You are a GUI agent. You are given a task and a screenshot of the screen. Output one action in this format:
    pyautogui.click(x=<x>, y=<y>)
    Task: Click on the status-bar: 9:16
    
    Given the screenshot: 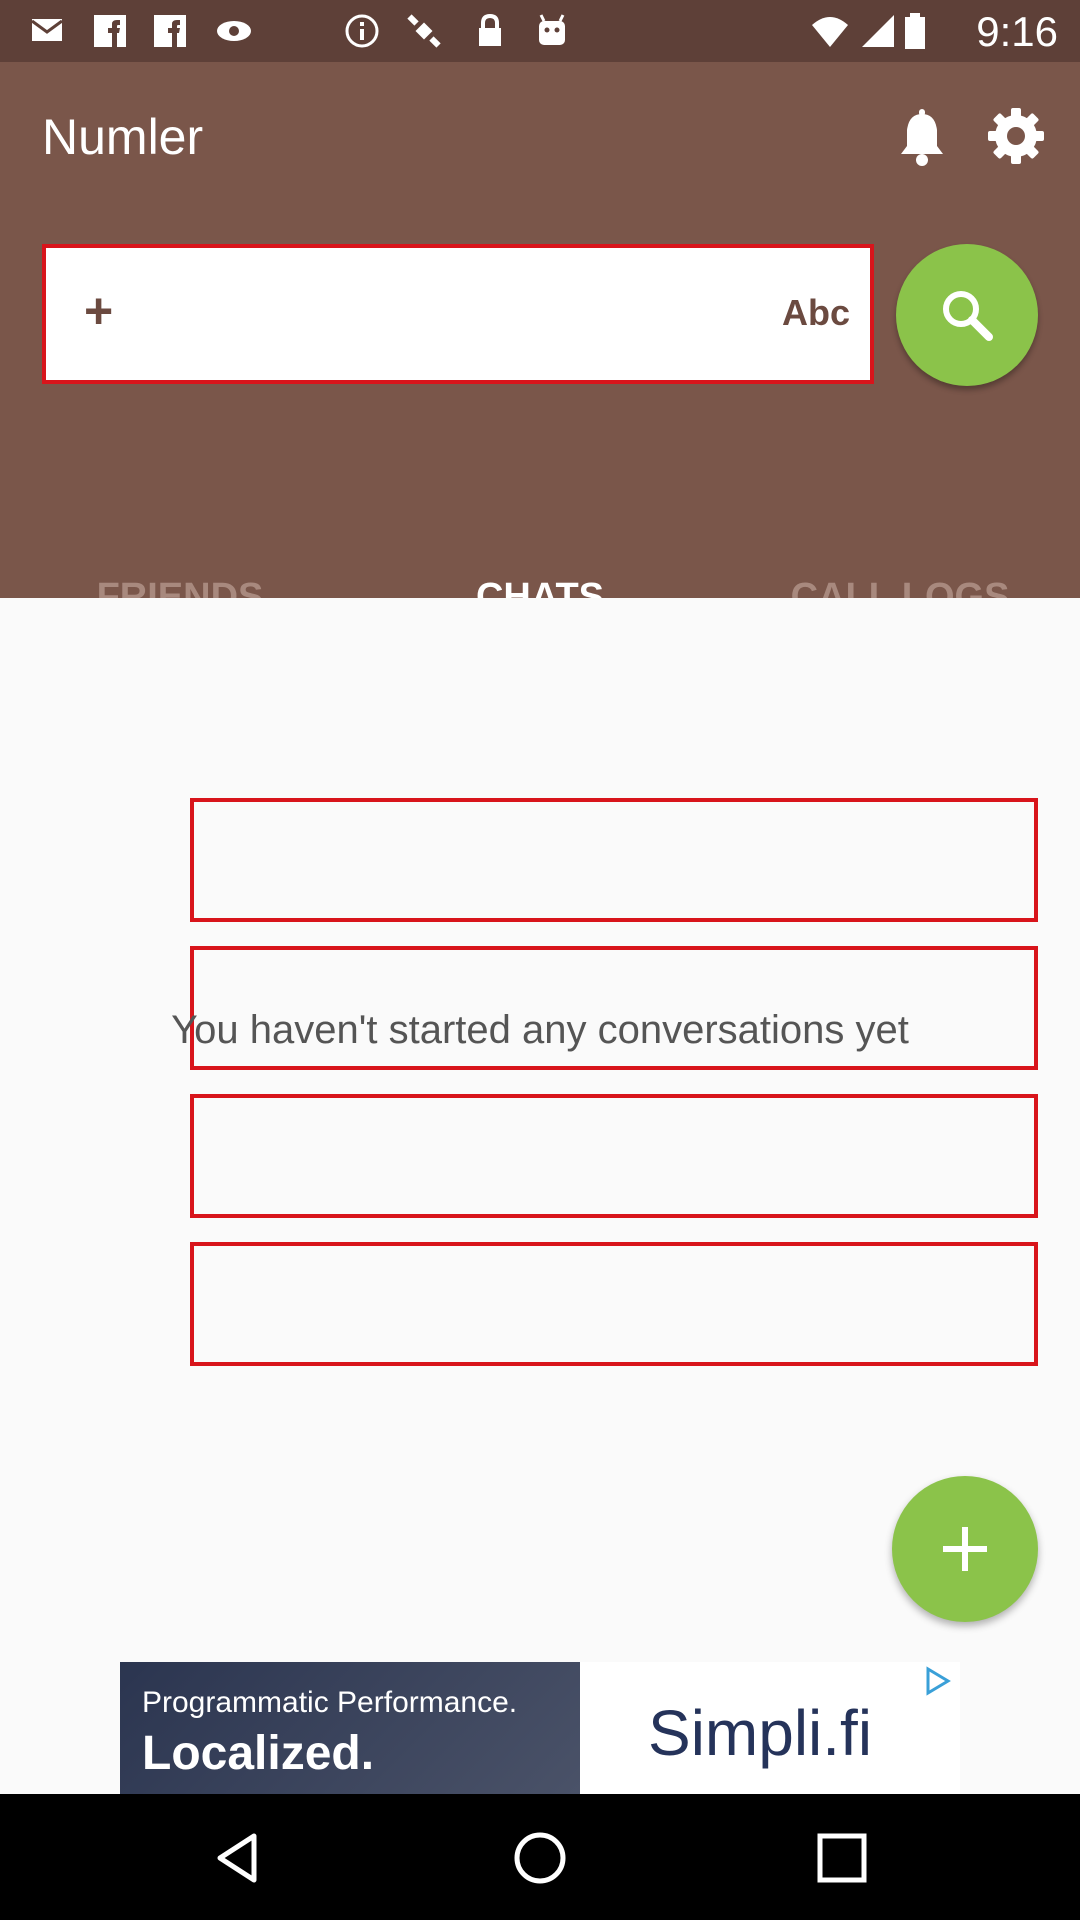 What is the action you would take?
    pyautogui.click(x=540, y=31)
    